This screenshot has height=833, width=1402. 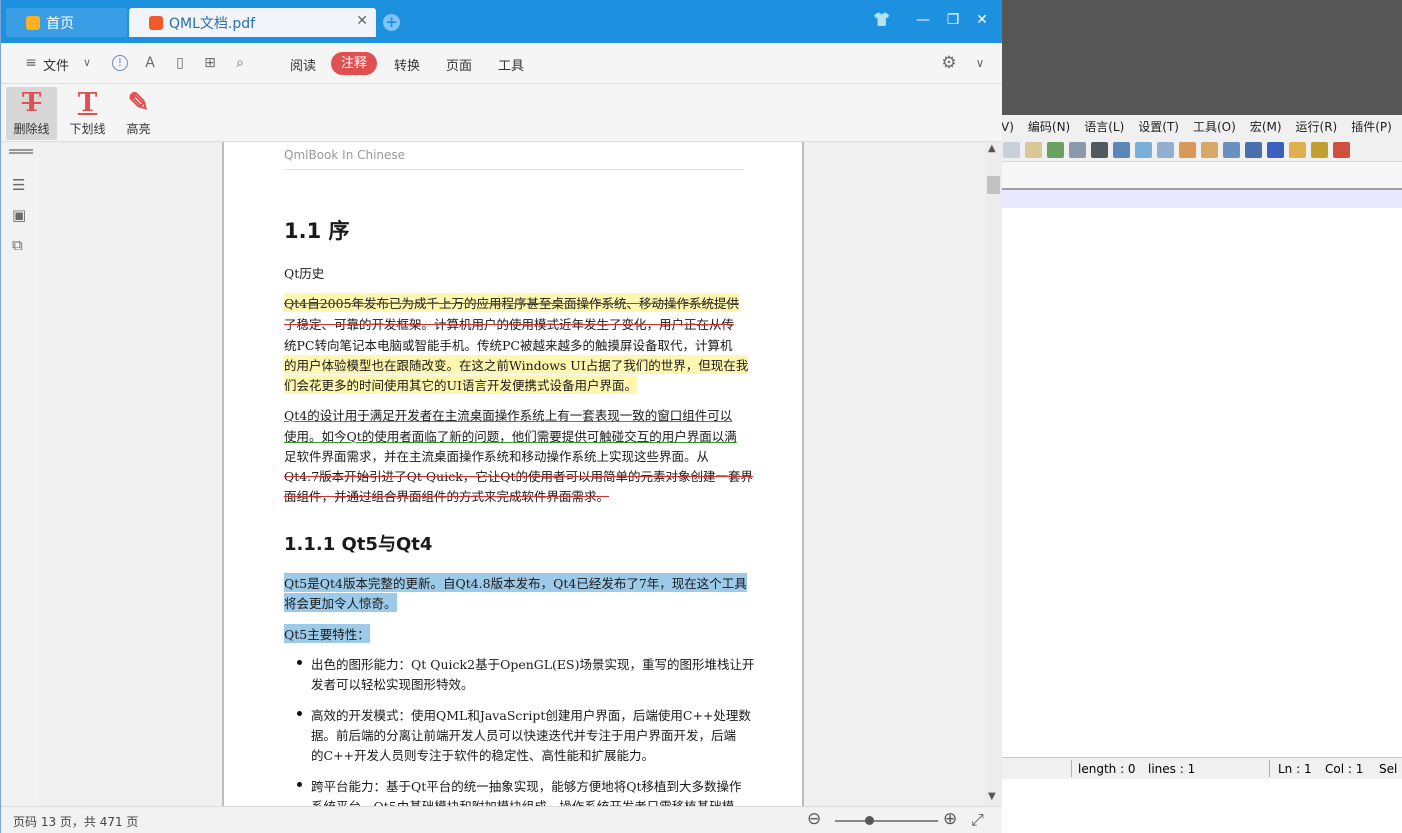 I want to click on underline-button: T 下划线, so click(x=87, y=113).